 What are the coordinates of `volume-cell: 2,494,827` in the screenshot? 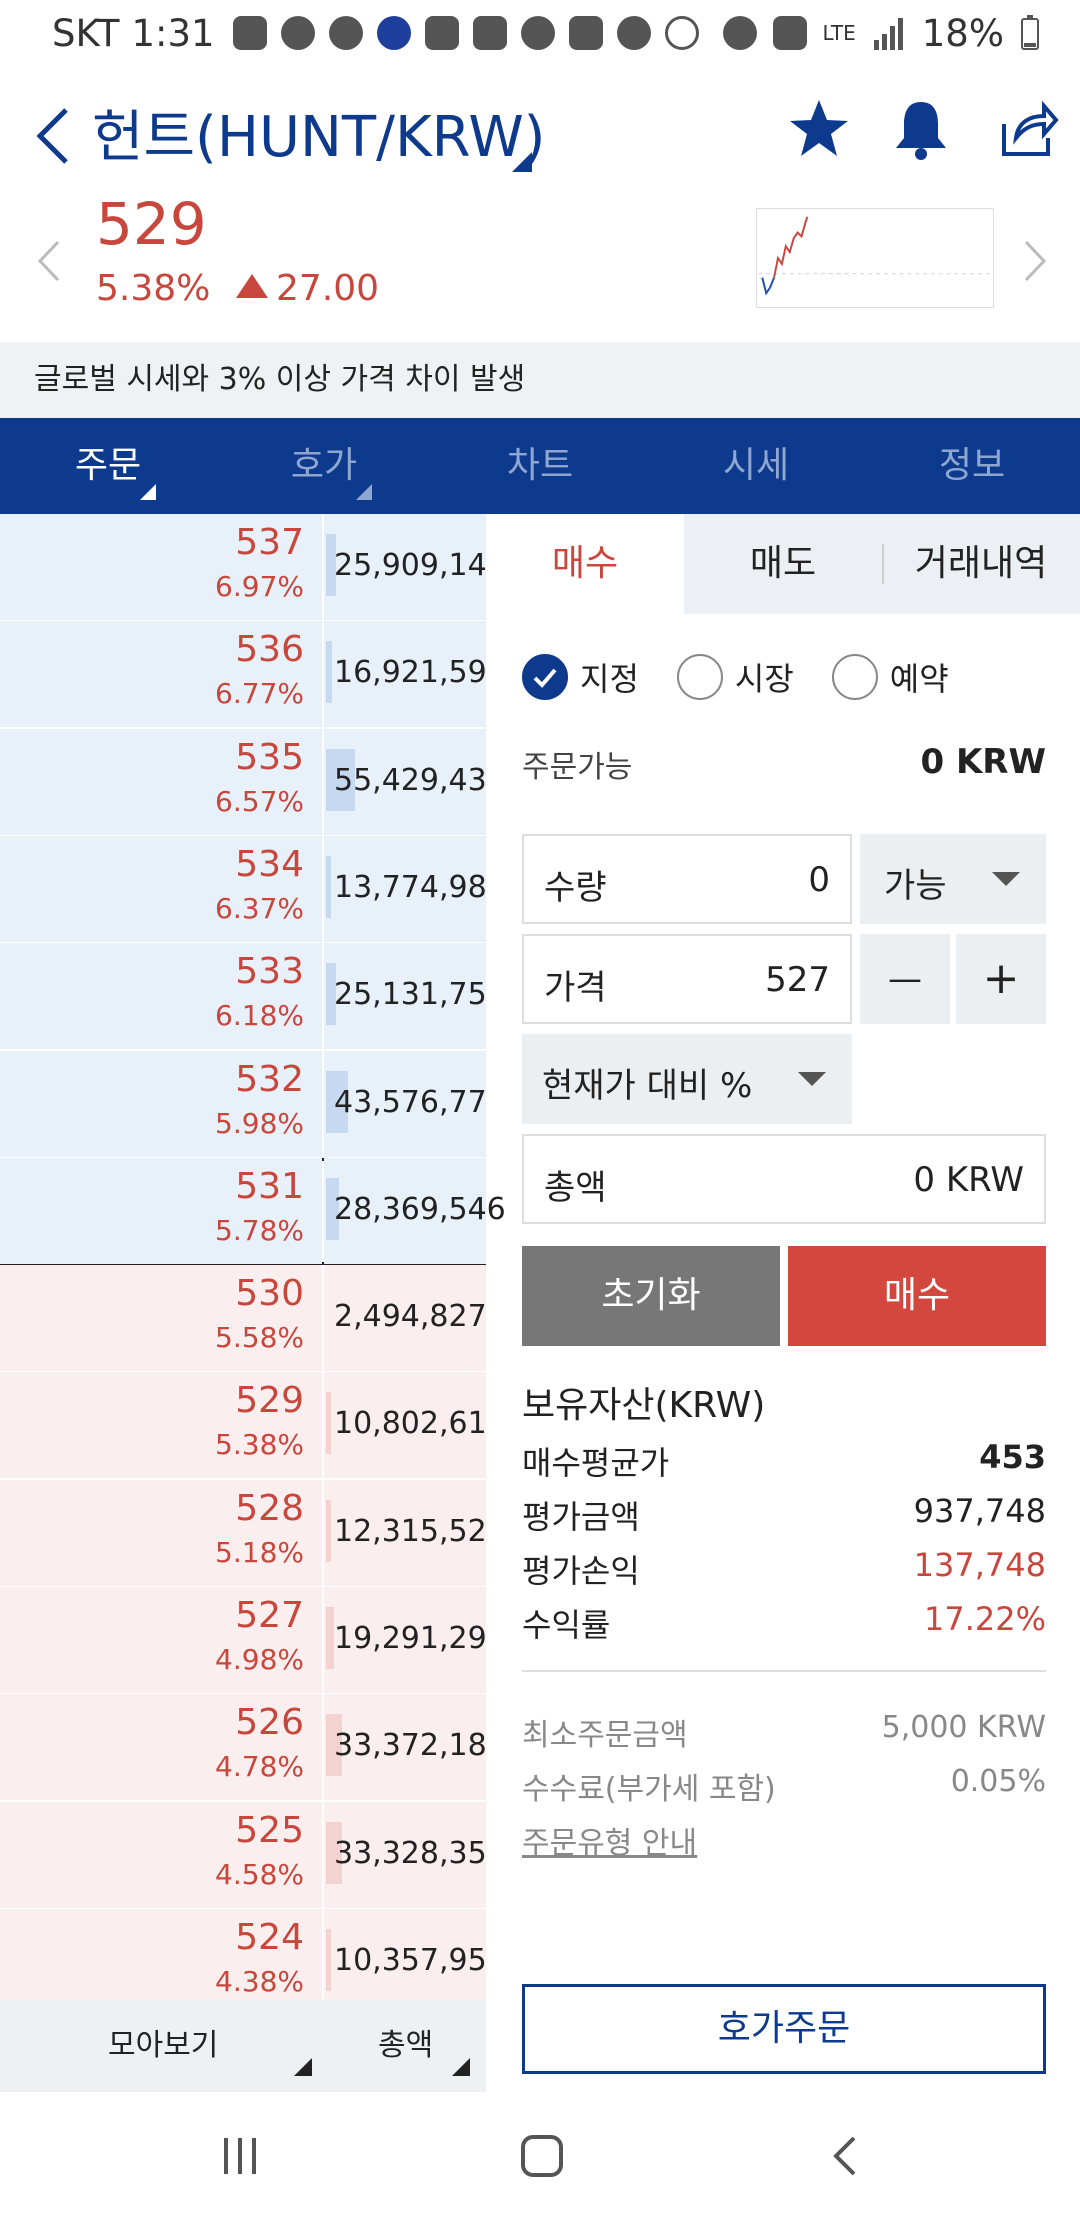 It's located at (405, 1318).